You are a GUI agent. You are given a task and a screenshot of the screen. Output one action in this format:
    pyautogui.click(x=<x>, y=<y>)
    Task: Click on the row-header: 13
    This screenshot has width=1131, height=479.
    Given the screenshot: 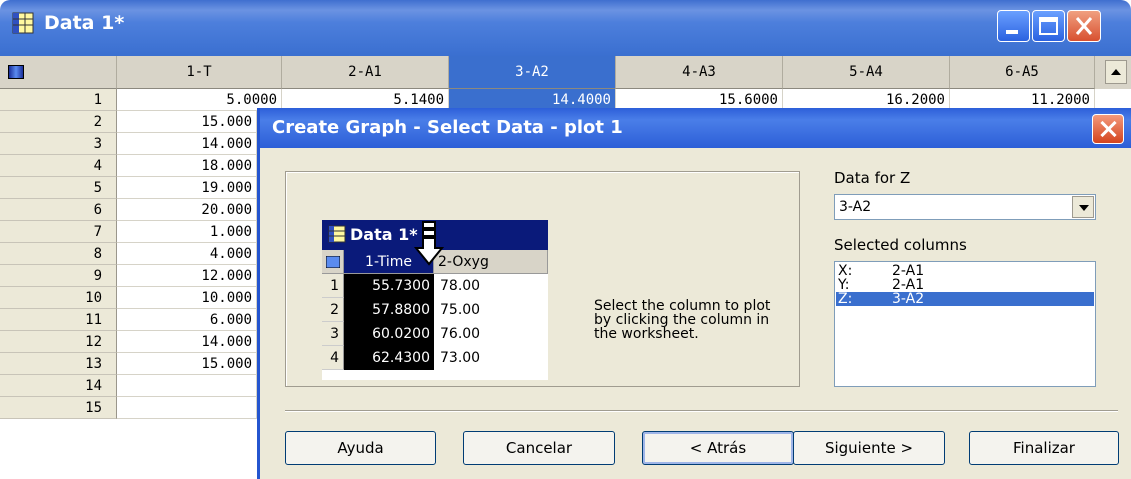 What is the action you would take?
    pyautogui.click(x=58, y=364)
    